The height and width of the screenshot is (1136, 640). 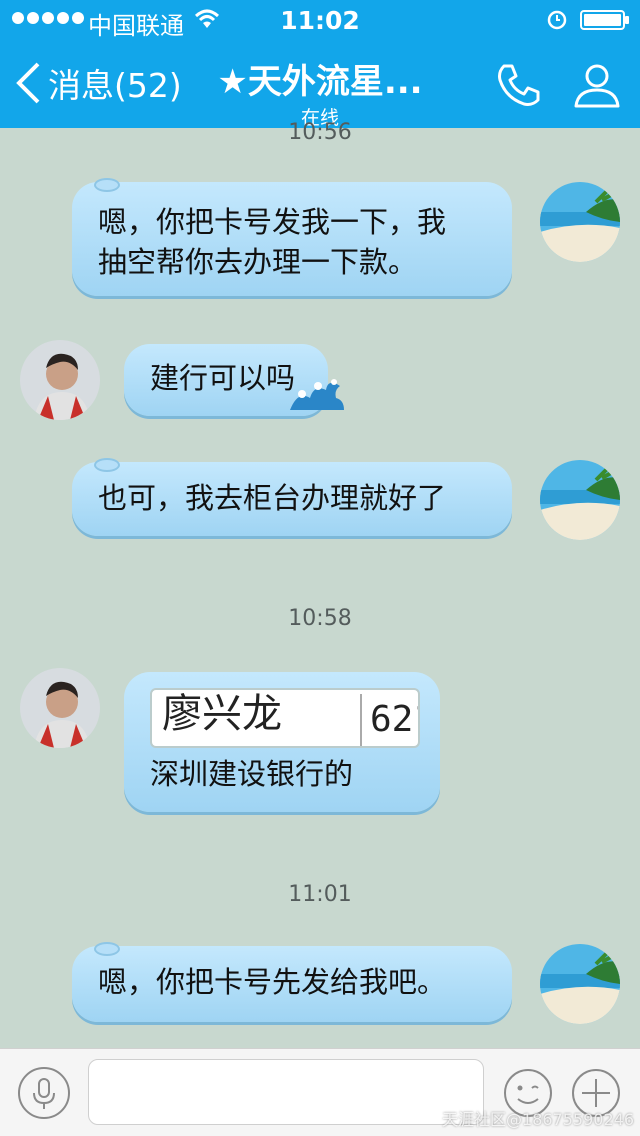 I want to click on card-divider, so click(x=361, y=720).